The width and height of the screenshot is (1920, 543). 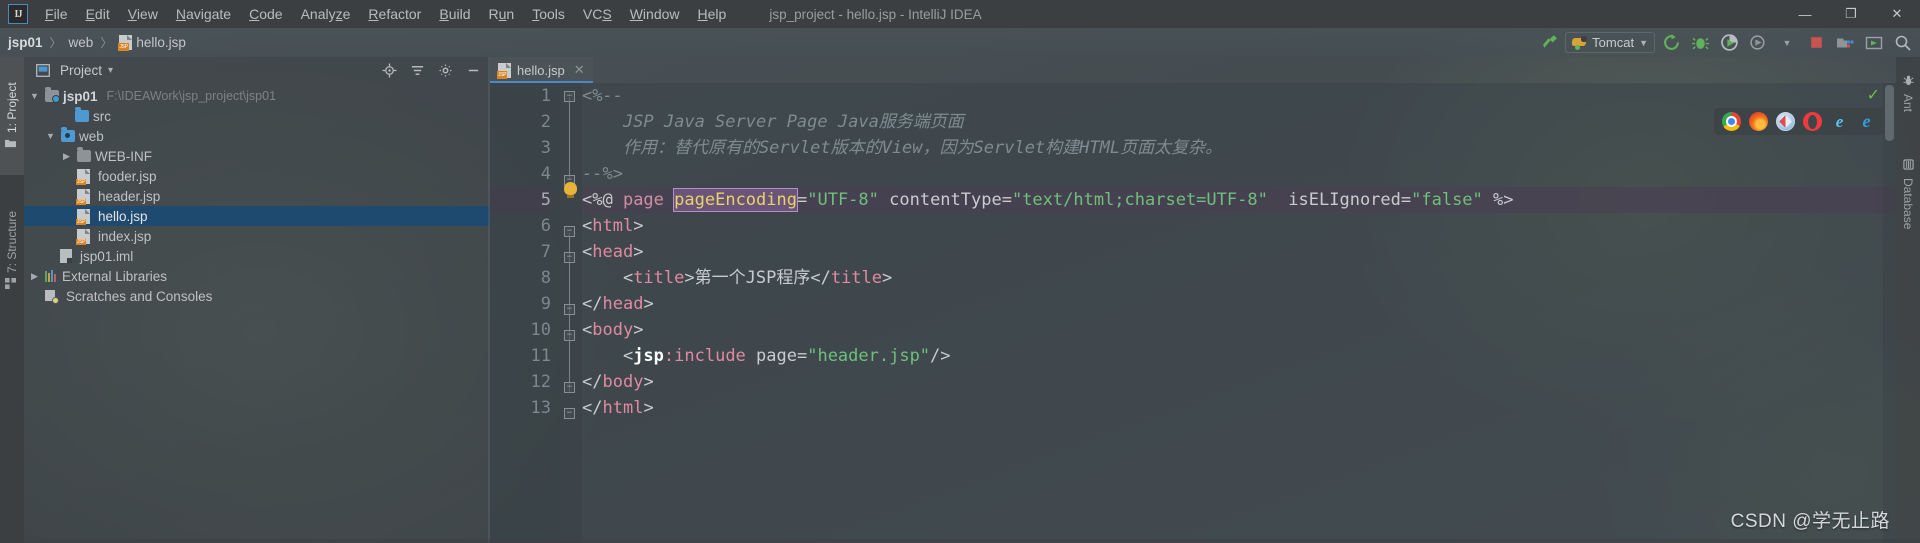 What do you see at coordinates (1549, 43) in the screenshot?
I see `hammer-build-icon` at bounding box center [1549, 43].